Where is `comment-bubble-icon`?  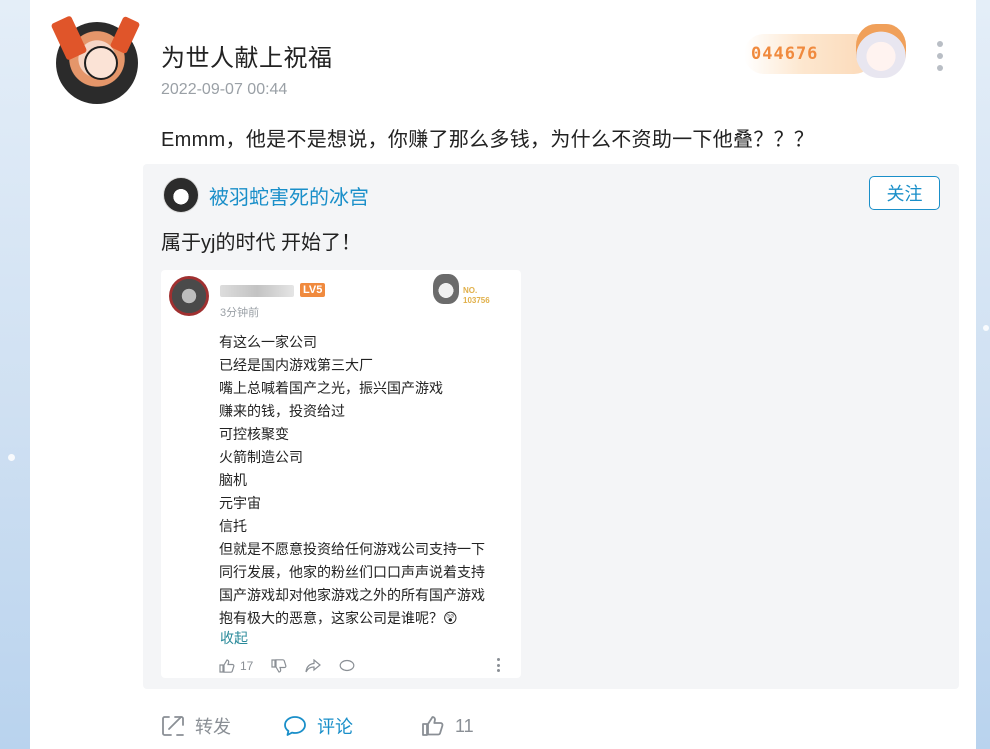 comment-bubble-icon is located at coordinates (347, 665).